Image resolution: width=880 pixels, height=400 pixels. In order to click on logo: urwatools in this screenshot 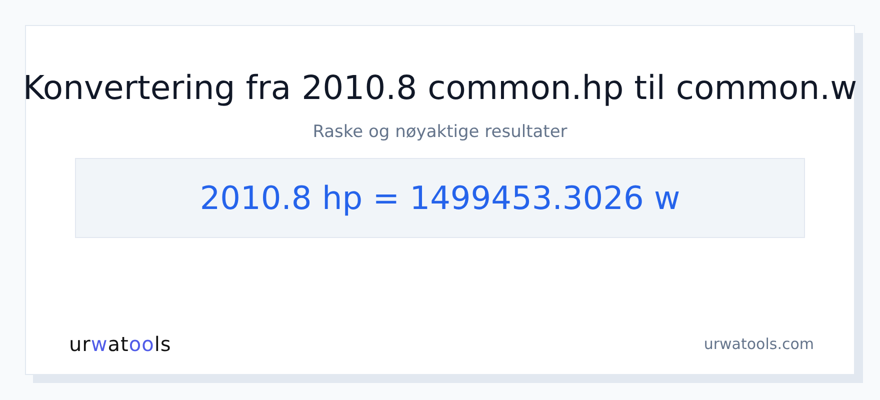, I will do `click(120, 344)`.